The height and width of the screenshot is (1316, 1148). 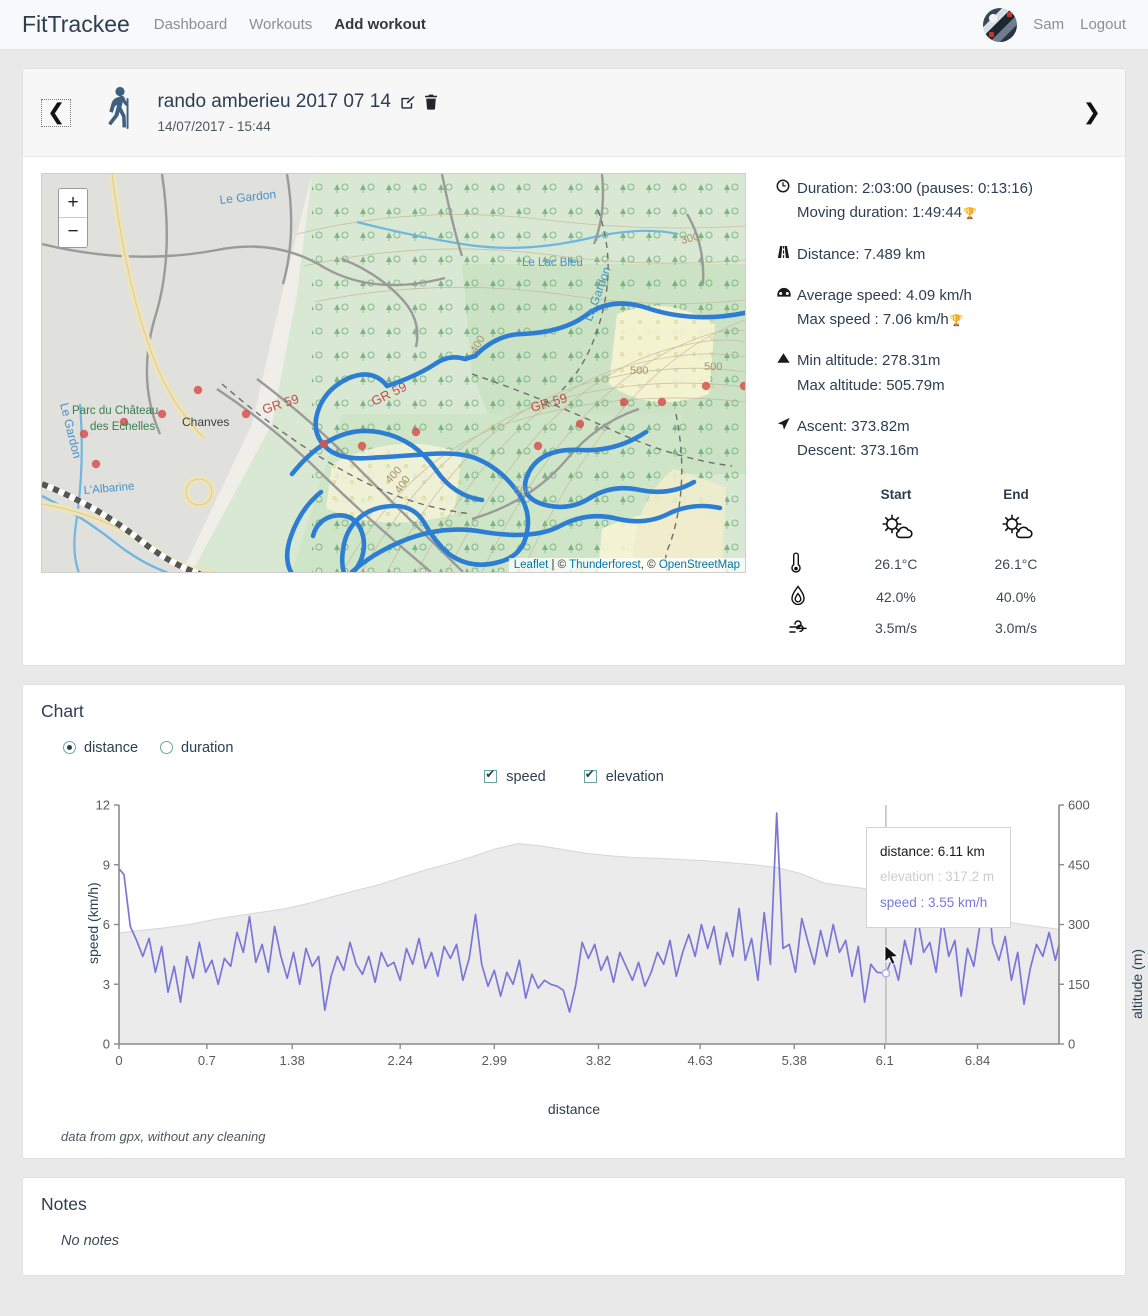 What do you see at coordinates (896, 528) in the screenshot?
I see `weather-start-condition` at bounding box center [896, 528].